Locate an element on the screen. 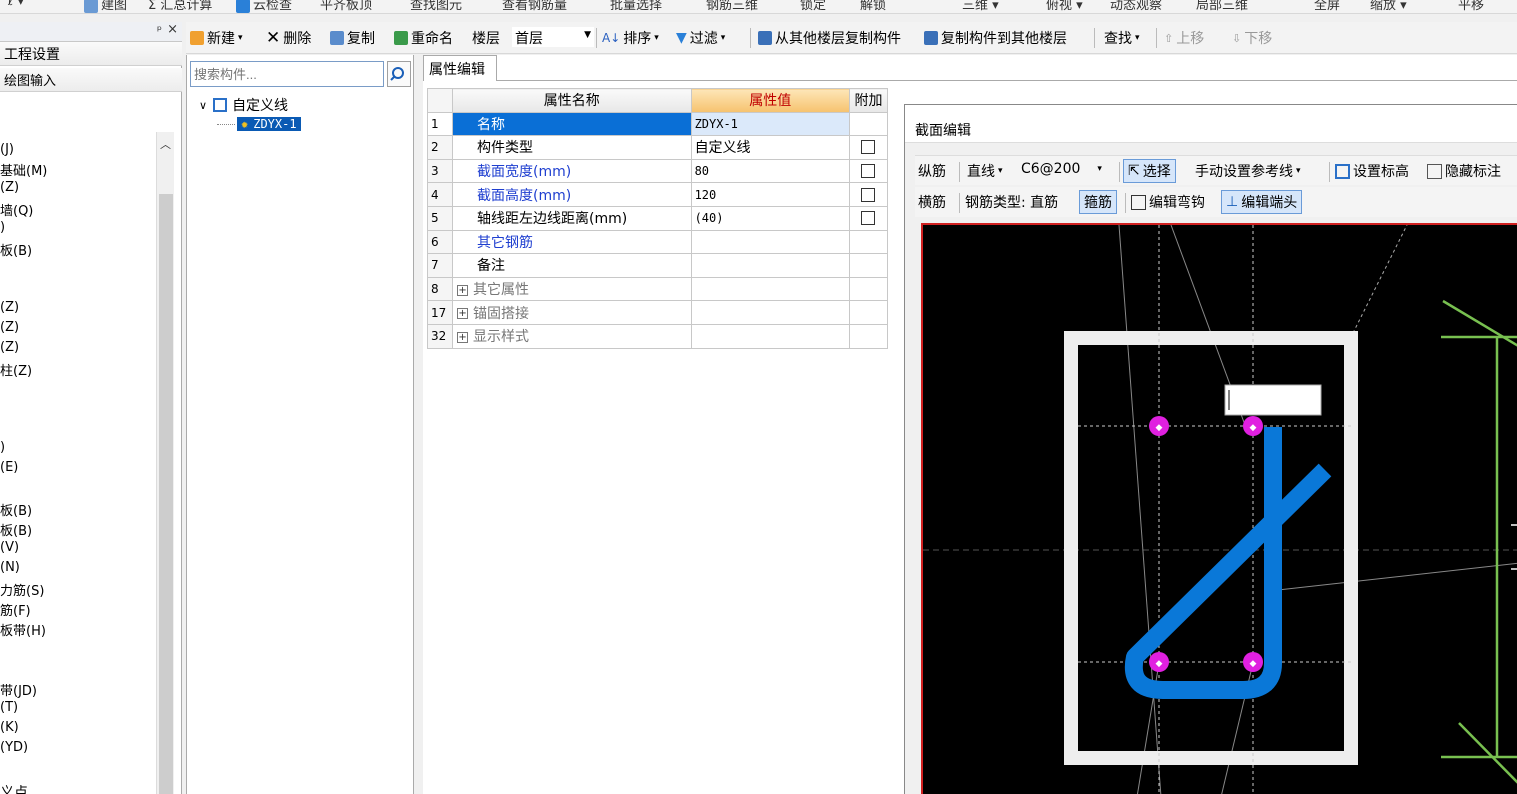  left-list-item: (T) is located at coordinates (9, 707).